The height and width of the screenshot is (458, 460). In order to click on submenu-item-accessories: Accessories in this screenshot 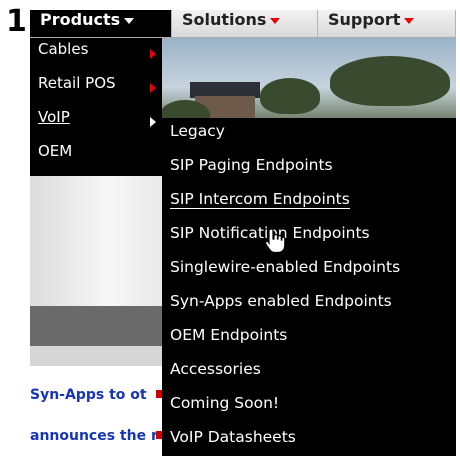, I will do `click(309, 377)`.